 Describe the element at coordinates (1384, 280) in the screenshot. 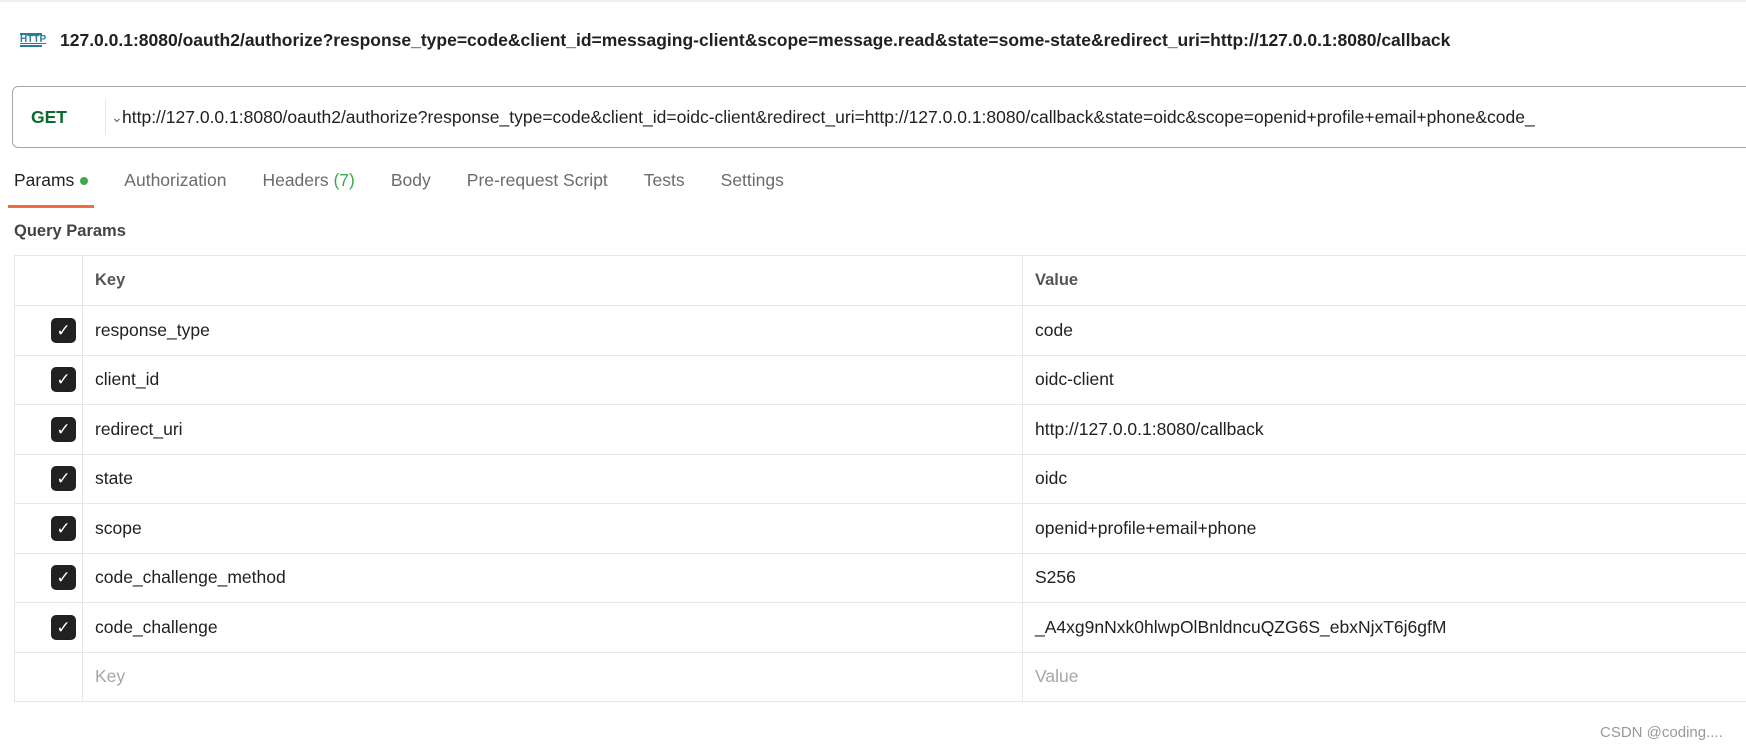

I see `value-header: Value` at that location.